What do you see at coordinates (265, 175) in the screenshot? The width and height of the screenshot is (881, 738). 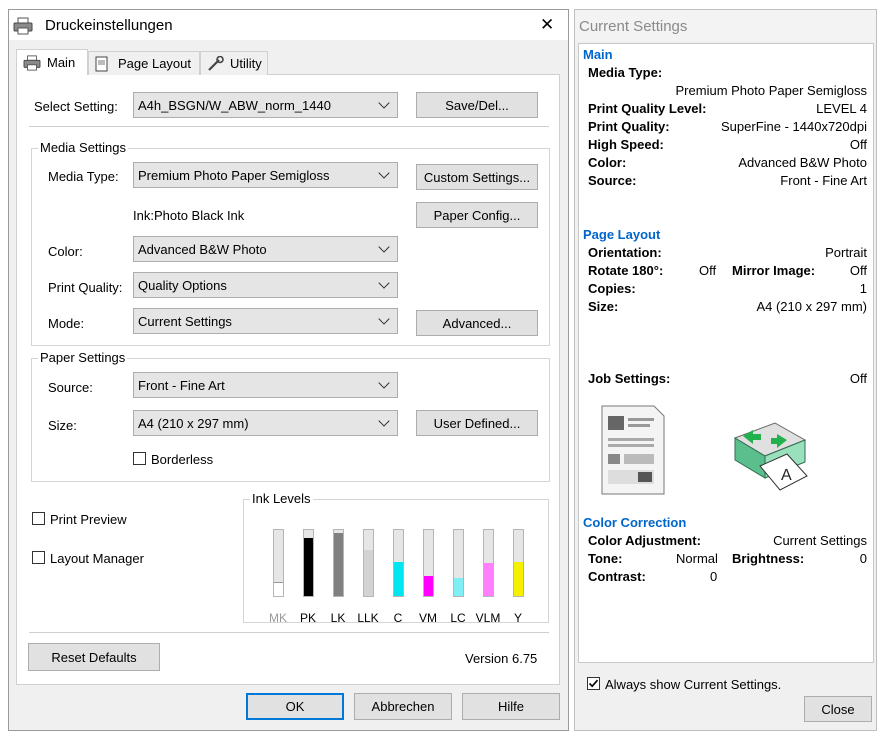 I see `media-type-dropdown: Premium Photo Paper Semigloss` at bounding box center [265, 175].